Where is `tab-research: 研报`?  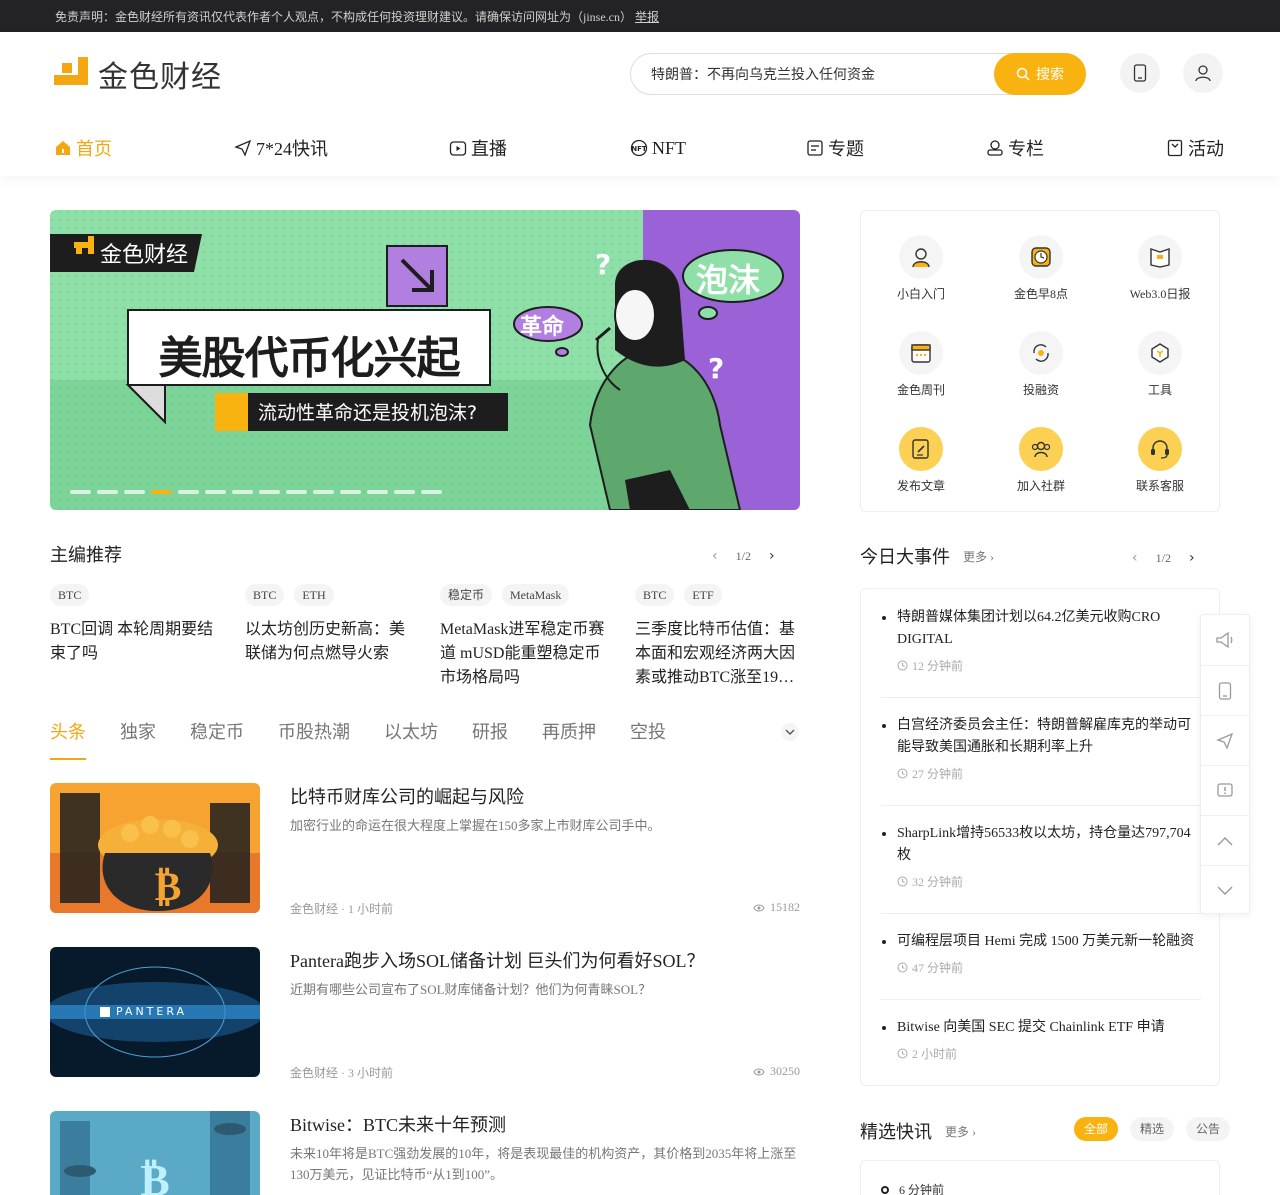
tab-research: 研报 is located at coordinates (490, 739).